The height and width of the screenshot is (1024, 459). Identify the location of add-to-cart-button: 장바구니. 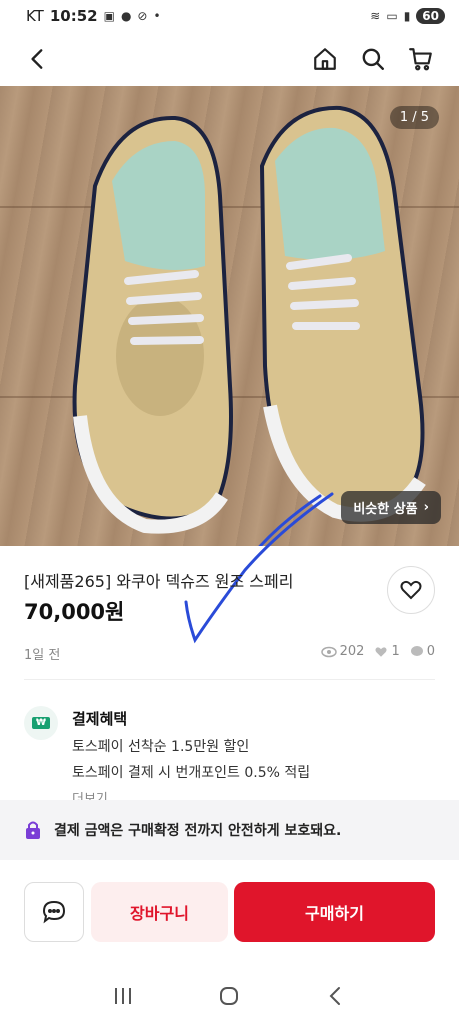
(159, 912).